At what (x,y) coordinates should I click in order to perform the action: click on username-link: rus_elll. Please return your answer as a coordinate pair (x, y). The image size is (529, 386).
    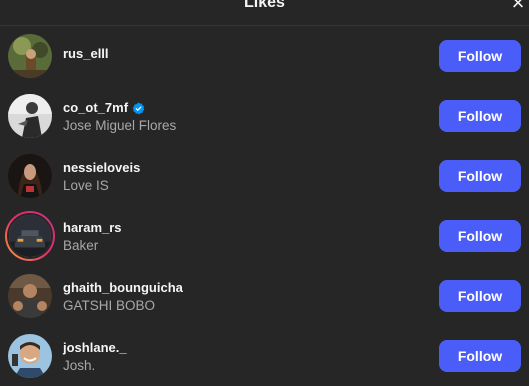
    Looking at the image, I should click on (86, 54).